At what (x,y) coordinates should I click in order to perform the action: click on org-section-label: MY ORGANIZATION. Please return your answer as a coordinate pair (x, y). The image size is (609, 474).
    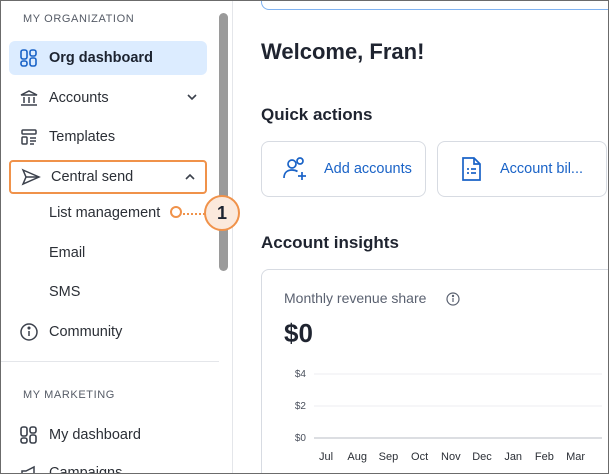
    Looking at the image, I should click on (79, 19).